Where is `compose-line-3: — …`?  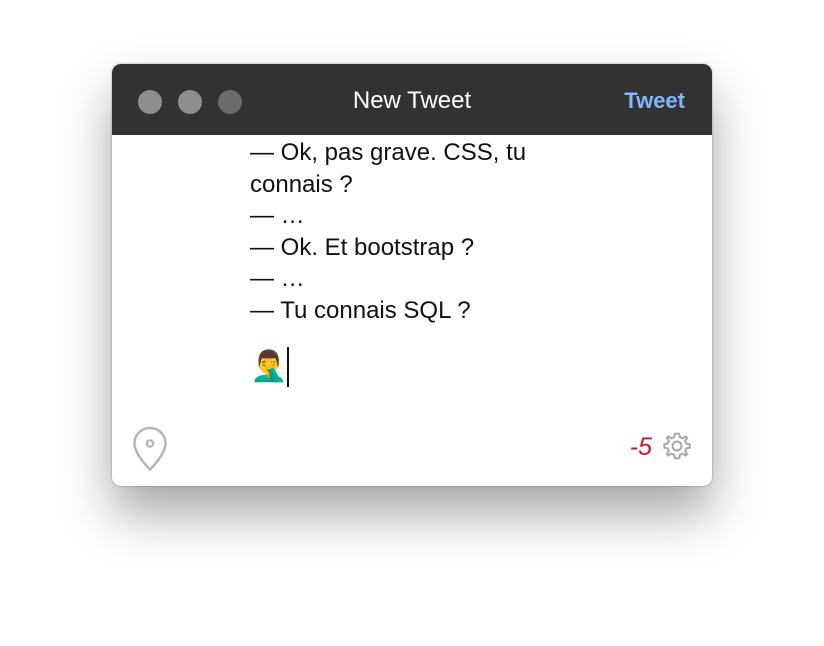
compose-line-3: — … is located at coordinates (277, 215).